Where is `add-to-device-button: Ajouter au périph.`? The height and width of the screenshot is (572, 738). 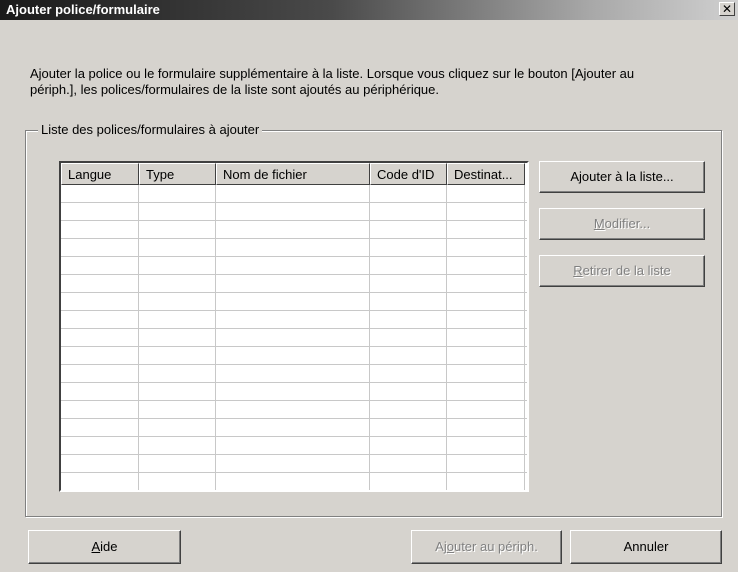
add-to-device-button: Ajouter au périph. is located at coordinates (486, 547).